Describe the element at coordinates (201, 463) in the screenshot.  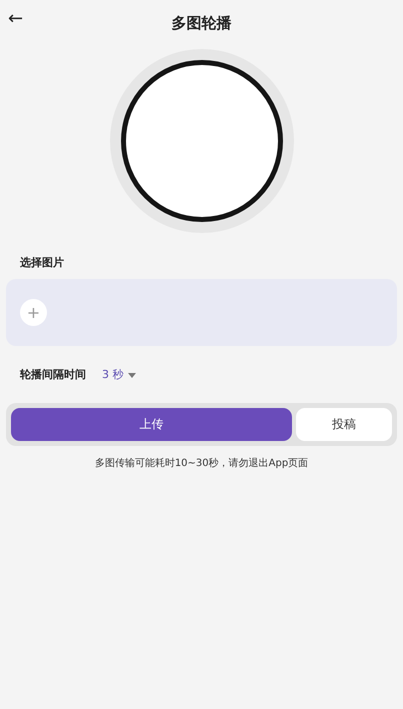
I see `hint-text: 多图传输可能耗时10~30秒，请勿退出App页面` at that location.